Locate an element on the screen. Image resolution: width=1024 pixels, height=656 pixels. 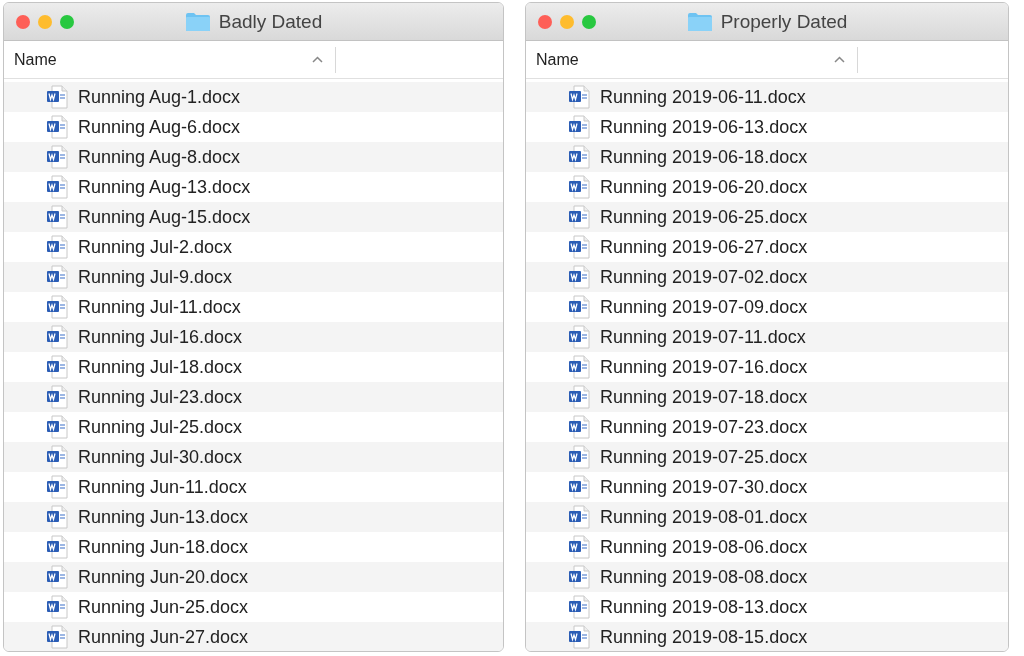
file-row: Running 2019-06-13.docx is located at coordinates (767, 127).